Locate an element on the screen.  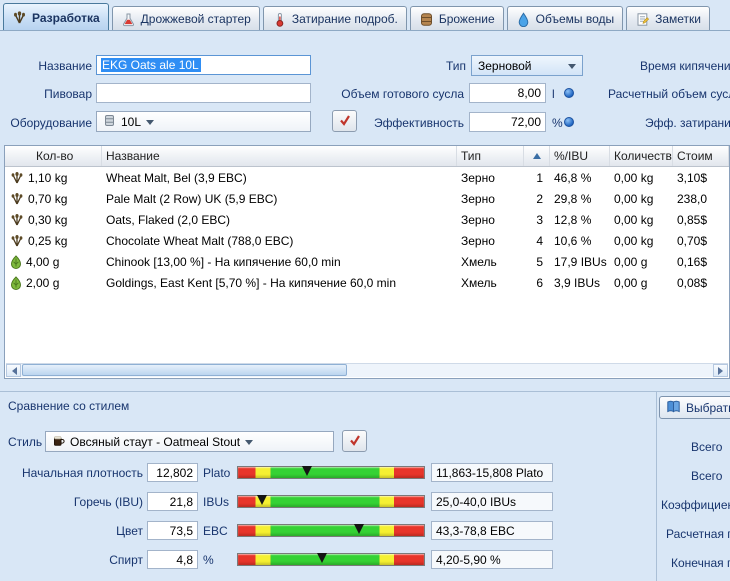
style-value: Овсяный стаут - Oatmeal Stout is located at coordinates (155, 441).